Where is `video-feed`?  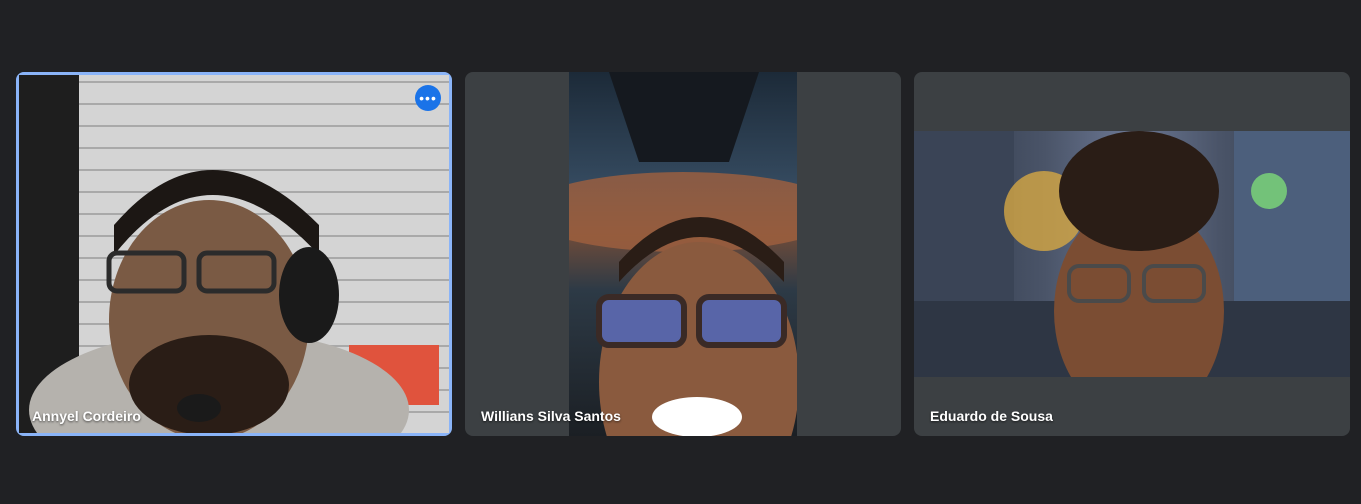
video-feed is located at coordinates (683, 254).